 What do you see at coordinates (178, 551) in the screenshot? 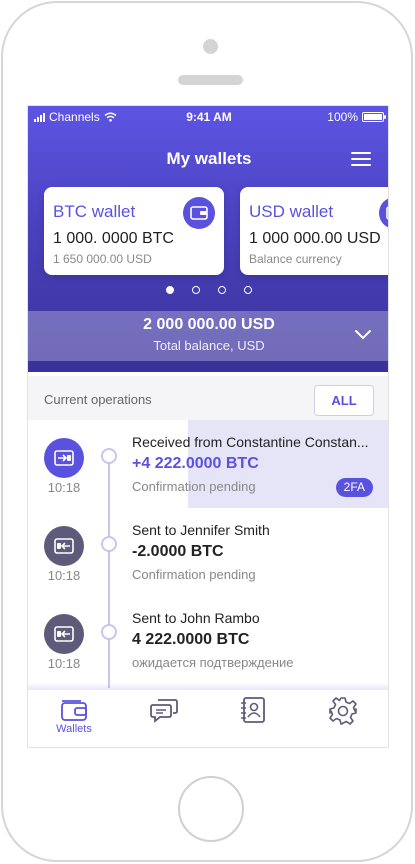
I see `operation-amount: -2.0000 BTC` at bounding box center [178, 551].